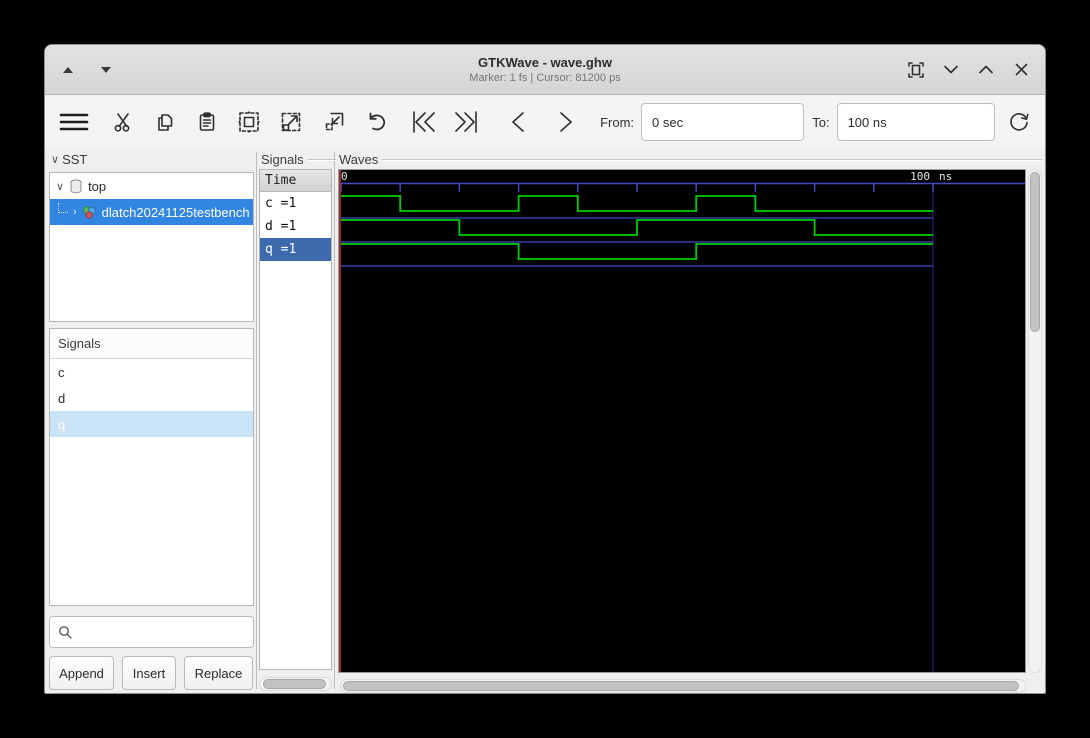 This screenshot has width=1090, height=738. What do you see at coordinates (1019, 122) in the screenshot?
I see `reload-icon` at bounding box center [1019, 122].